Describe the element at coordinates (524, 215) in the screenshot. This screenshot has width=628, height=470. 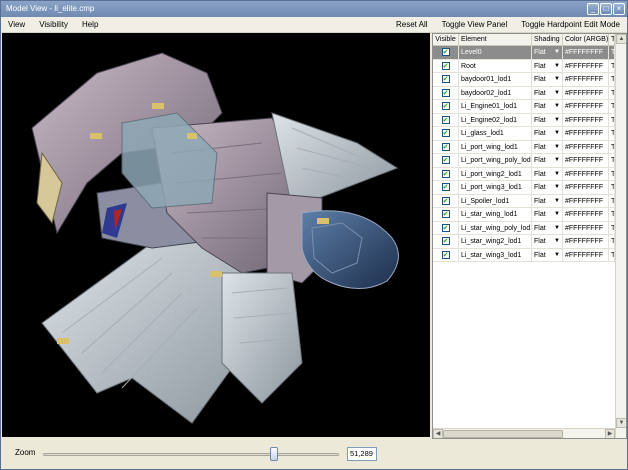
I see `table-row: ✔Li_star_wing_lod1Flat▼#FFFFFFFFTex` at that location.